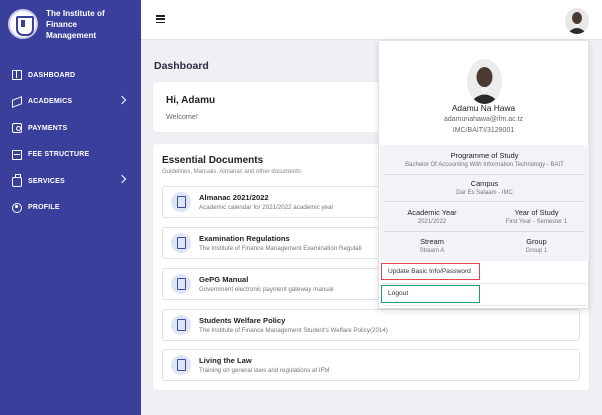  I want to click on campus-value: Dar Es Salaam - IMC, so click(484, 193).